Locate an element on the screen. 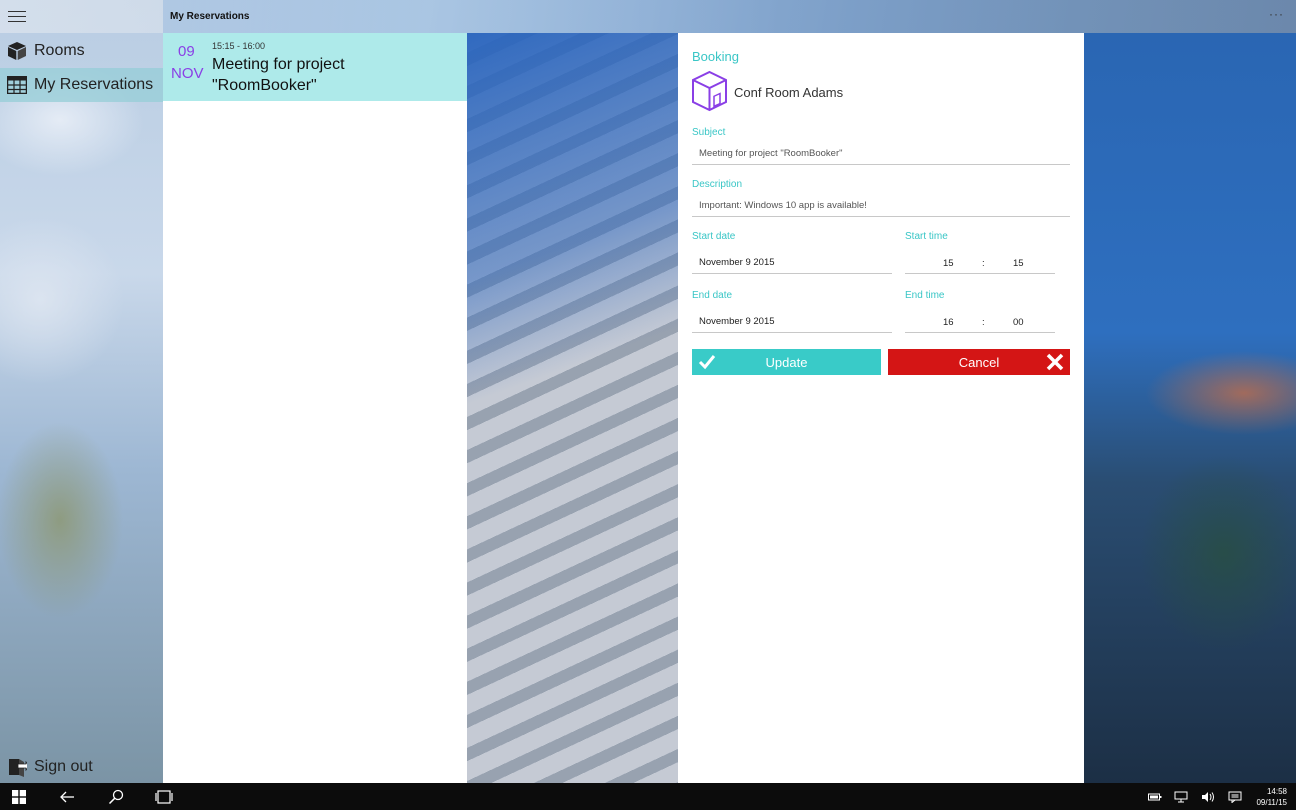 The width and height of the screenshot is (1296, 810). nav-item-label: My Reservations is located at coordinates (94, 84).